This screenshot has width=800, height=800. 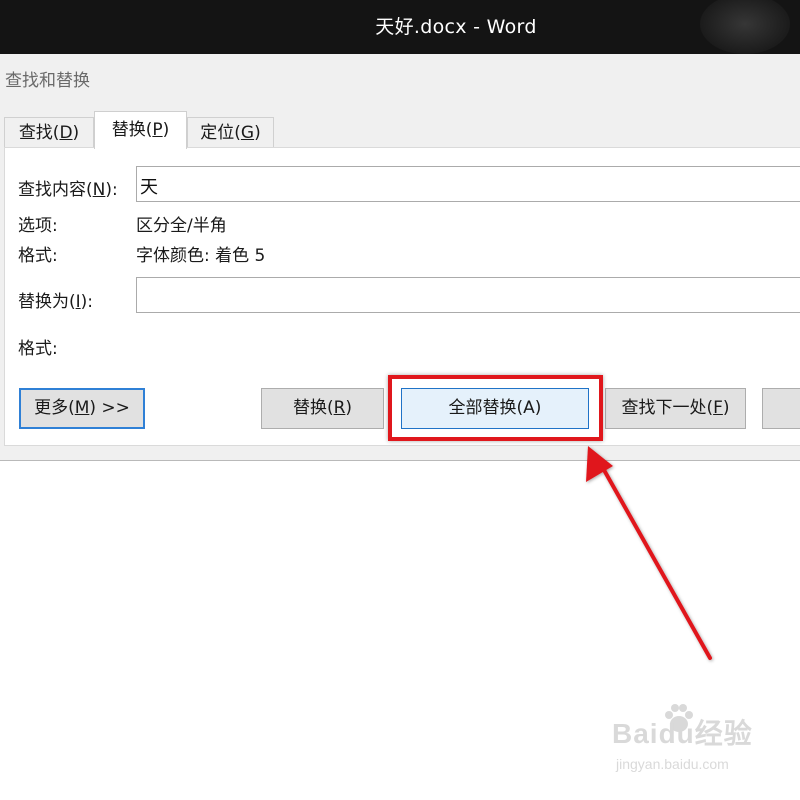 I want to click on find-what-input, so click(x=468, y=184).